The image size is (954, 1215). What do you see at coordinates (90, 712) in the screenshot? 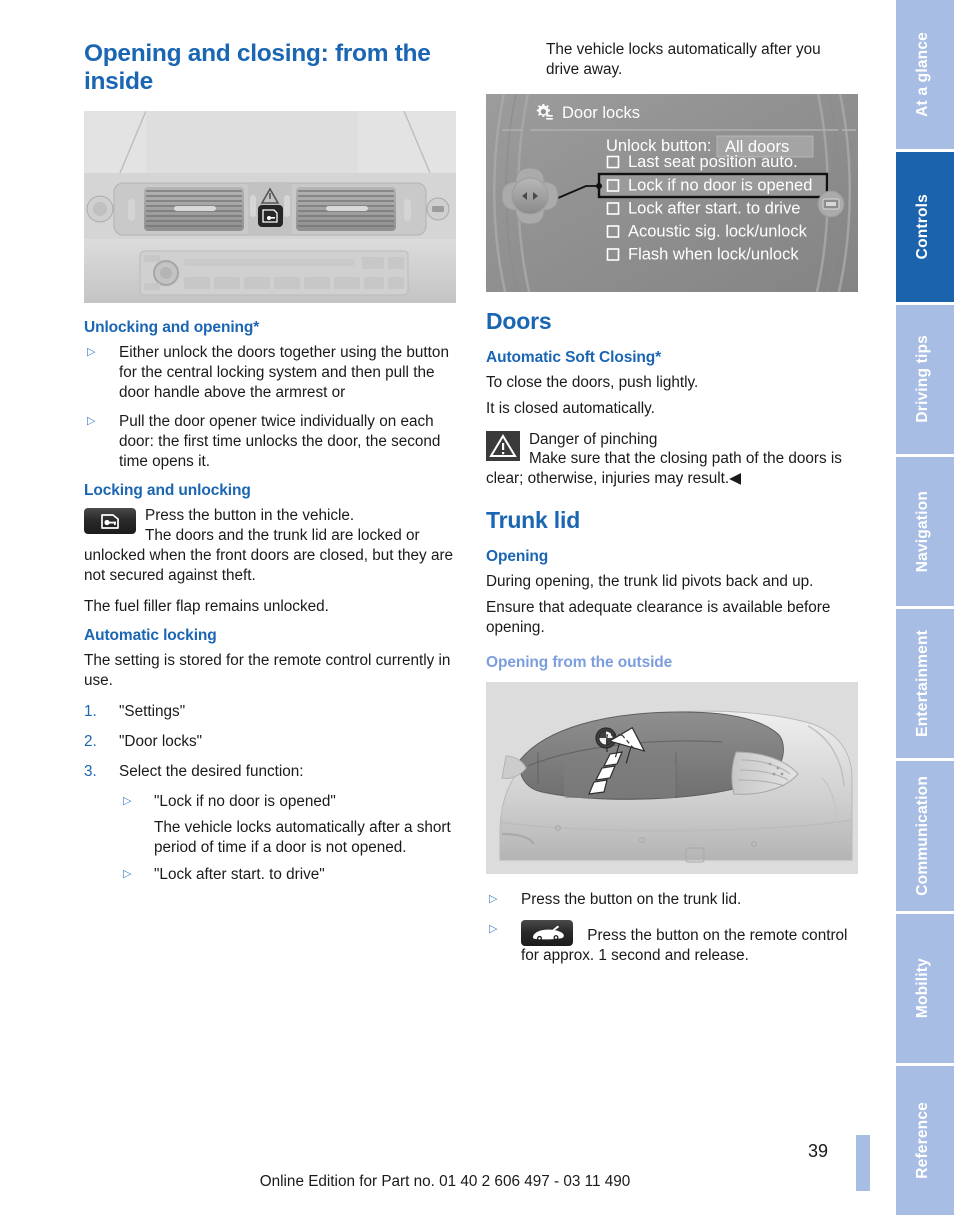
I see `step-number: 1.` at bounding box center [90, 712].